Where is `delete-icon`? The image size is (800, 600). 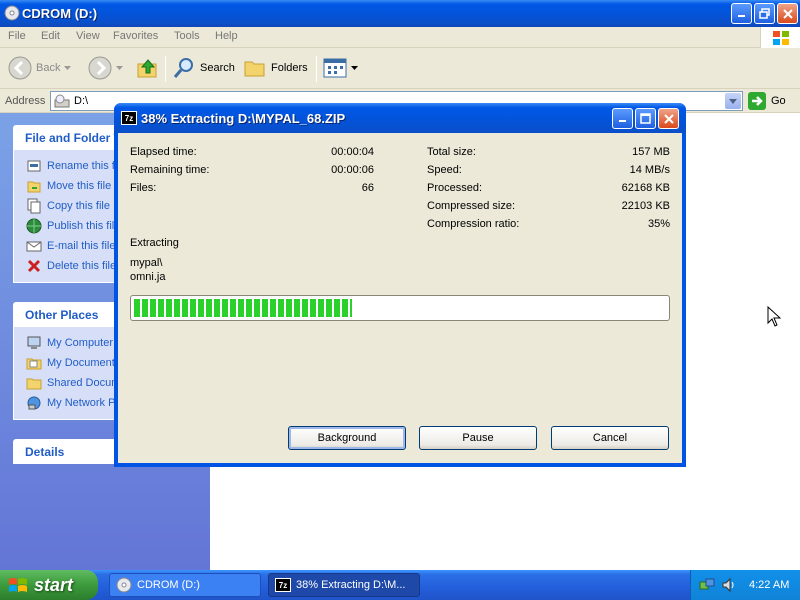
delete-icon is located at coordinates (34, 266).